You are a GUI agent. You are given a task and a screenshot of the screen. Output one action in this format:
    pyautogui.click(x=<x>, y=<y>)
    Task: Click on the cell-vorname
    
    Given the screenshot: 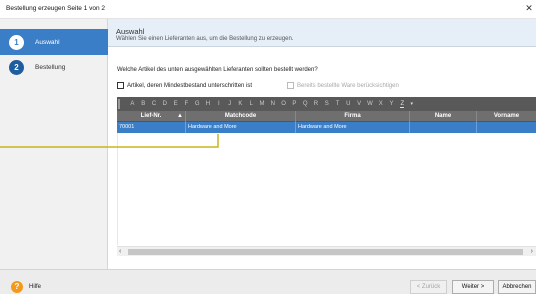 What is the action you would take?
    pyautogui.click(x=506, y=127)
    